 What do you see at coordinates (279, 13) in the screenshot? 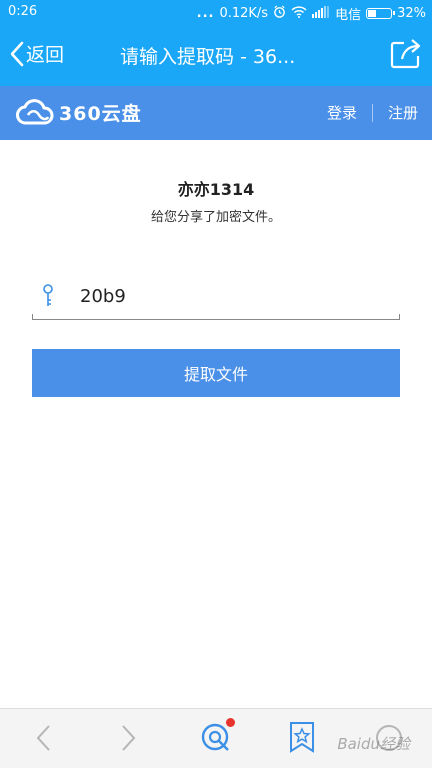
I see `alarm-icon` at bounding box center [279, 13].